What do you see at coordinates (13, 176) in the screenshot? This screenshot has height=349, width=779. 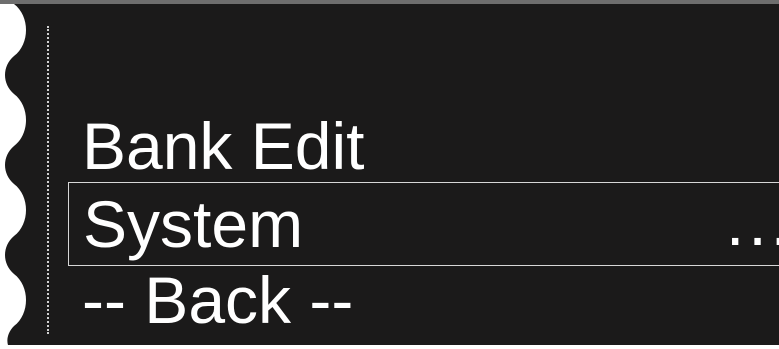 I see `scalloped-edge` at bounding box center [13, 176].